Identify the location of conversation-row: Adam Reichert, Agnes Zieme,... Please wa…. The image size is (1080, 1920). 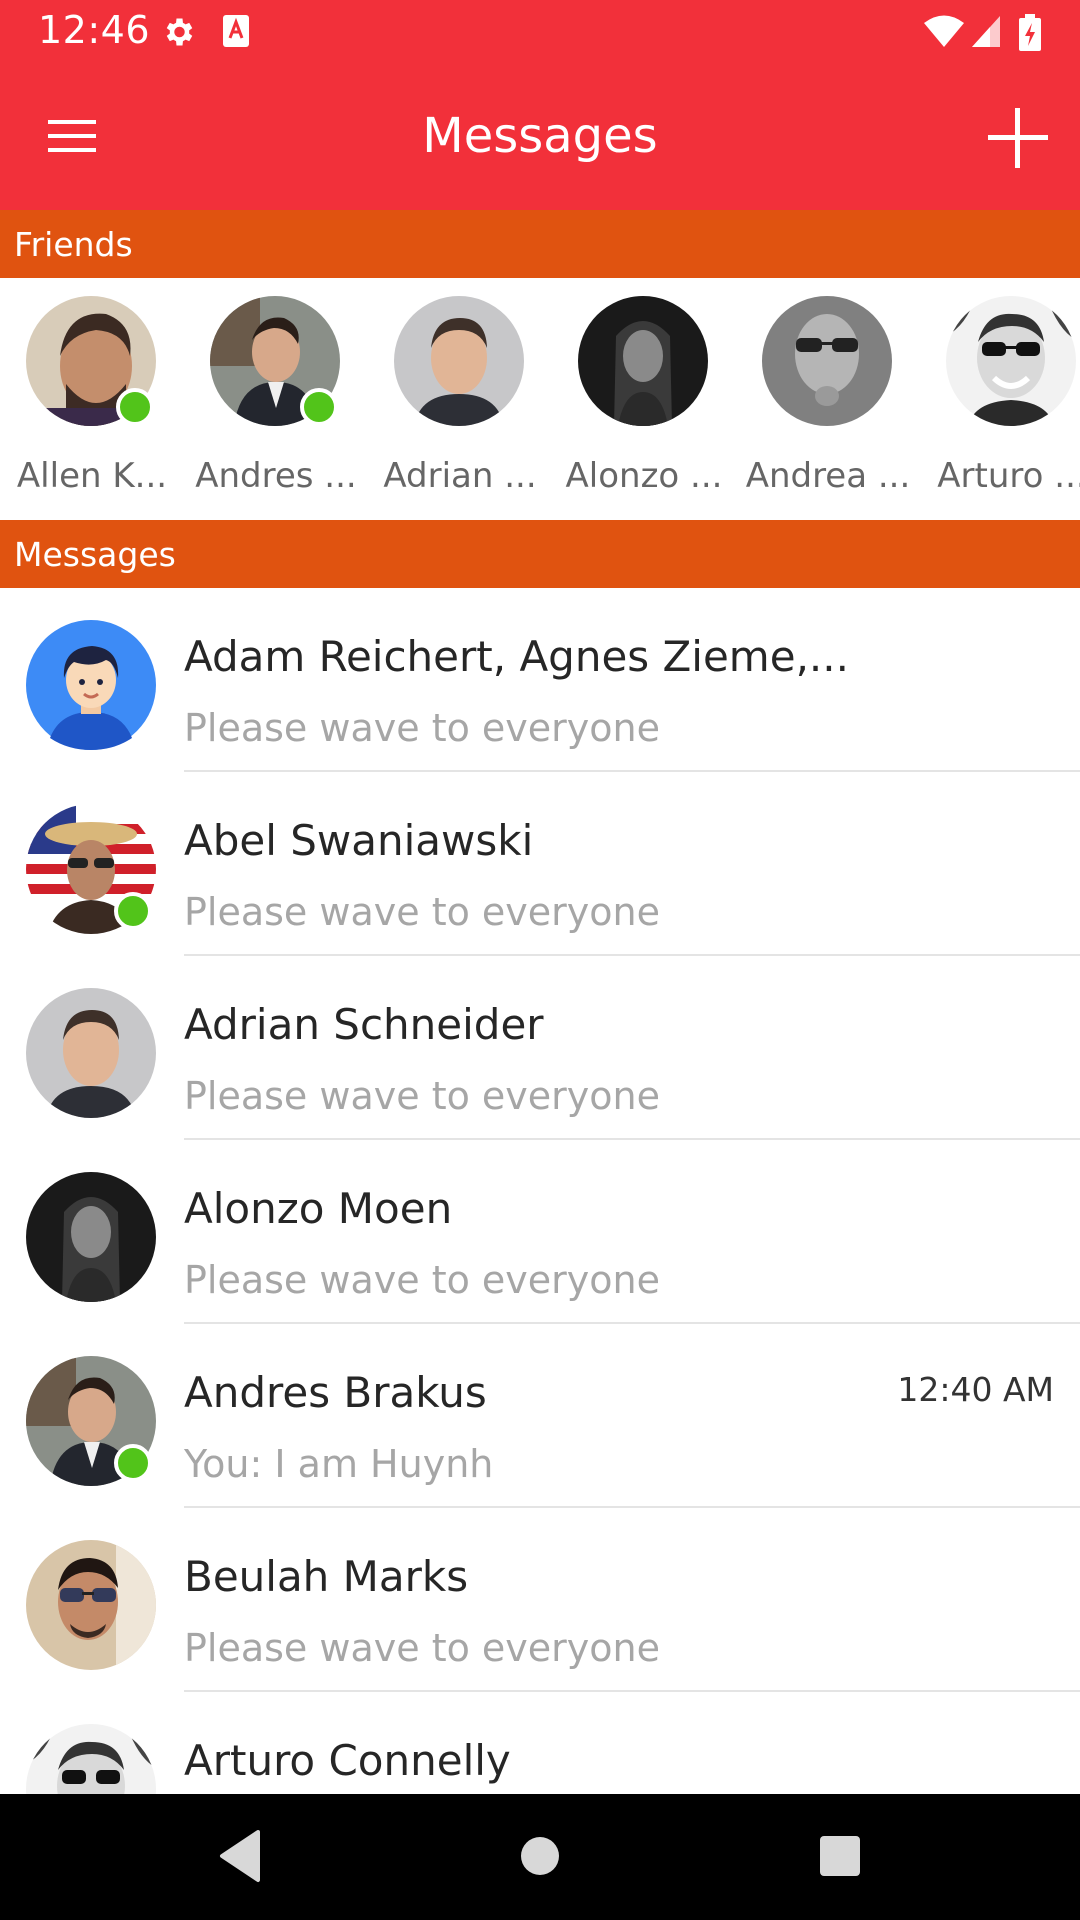
(540, 680).